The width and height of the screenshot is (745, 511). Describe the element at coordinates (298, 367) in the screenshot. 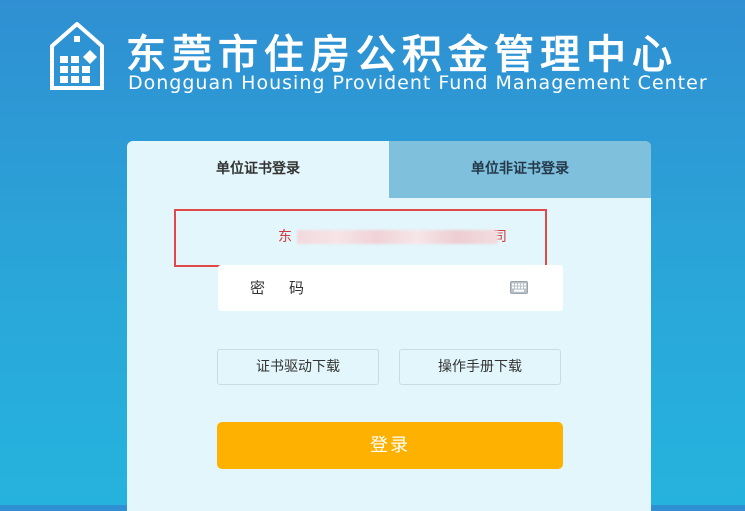

I see `certificate-driver-download-button: 证书驱动下载` at that location.